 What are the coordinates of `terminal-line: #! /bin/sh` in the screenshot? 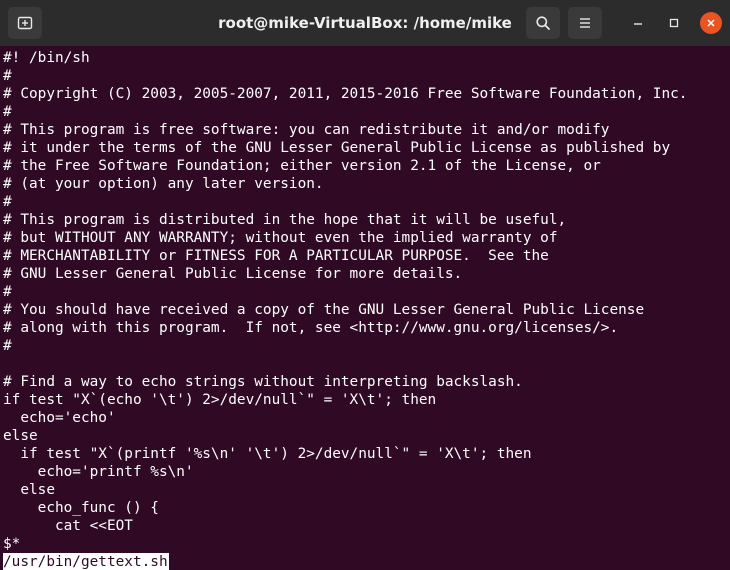 It's located at (46, 58).